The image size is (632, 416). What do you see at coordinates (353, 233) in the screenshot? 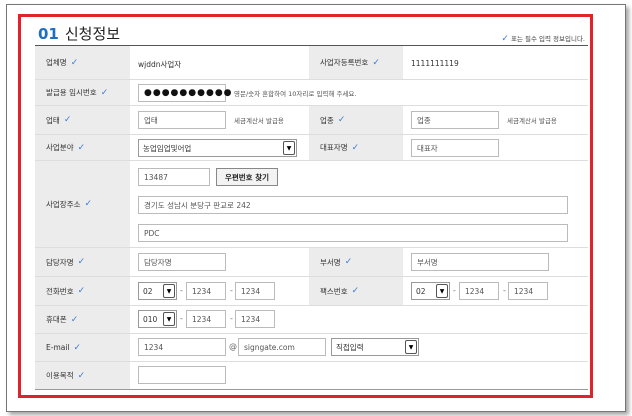
I see `address2-input: PDC` at bounding box center [353, 233].